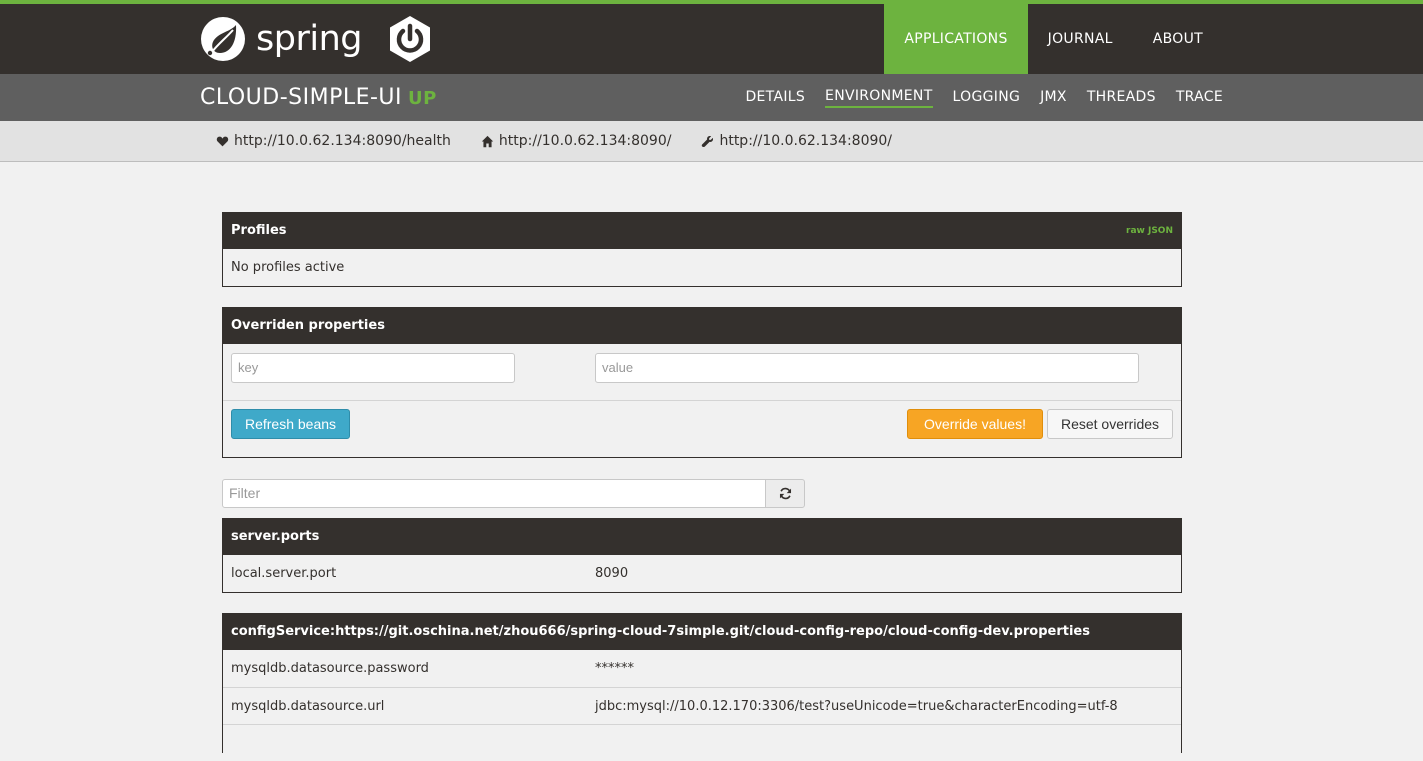 This screenshot has height=761, width=1423. Describe the element at coordinates (975, 424) in the screenshot. I see `override-values-button: Override values!` at that location.